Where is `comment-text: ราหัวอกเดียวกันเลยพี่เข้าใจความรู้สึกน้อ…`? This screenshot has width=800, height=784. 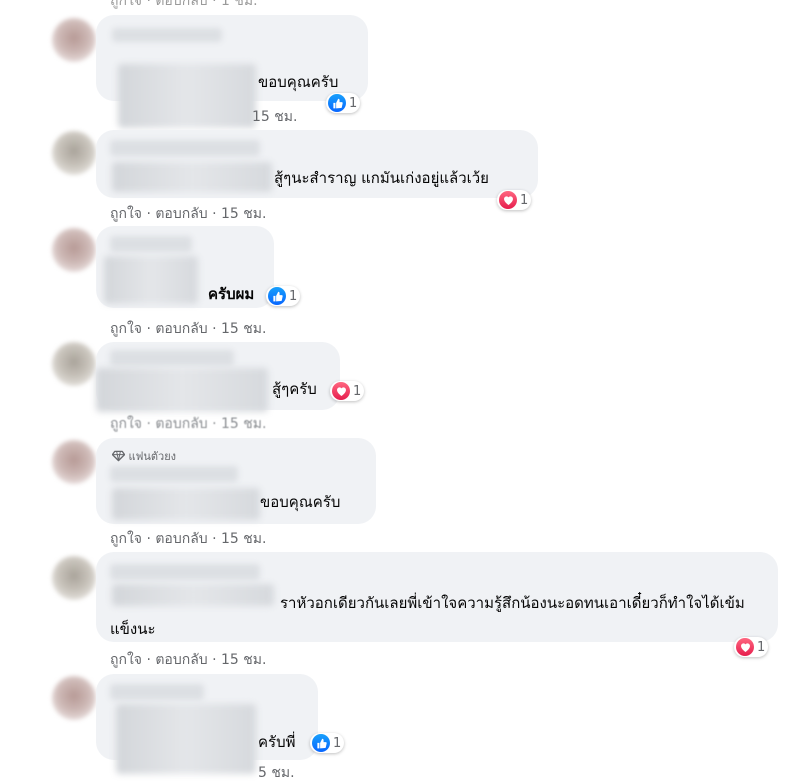
comment-text: ราหัวอกเดียวกันเลยพี่เข้าใจความรู้สึกน้อ… is located at coordinates (427, 616).